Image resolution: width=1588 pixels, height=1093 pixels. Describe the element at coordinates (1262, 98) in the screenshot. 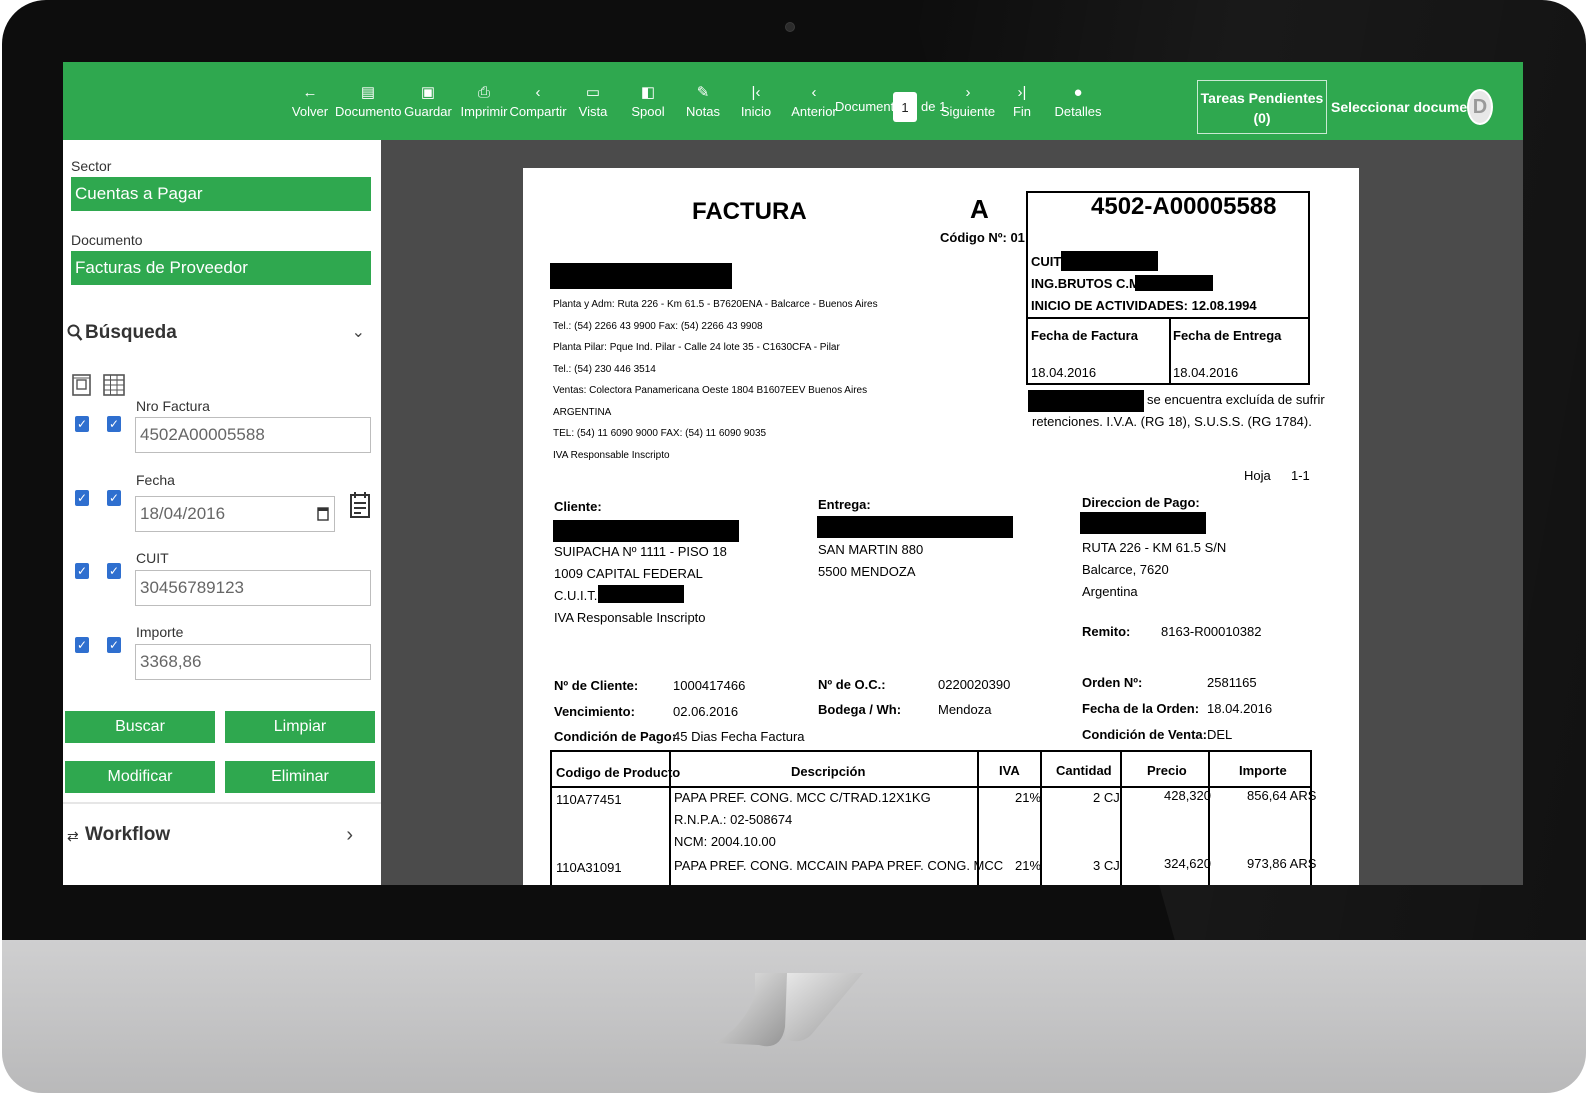

I see `pending-tasks-label: Tareas Pendientes` at that location.